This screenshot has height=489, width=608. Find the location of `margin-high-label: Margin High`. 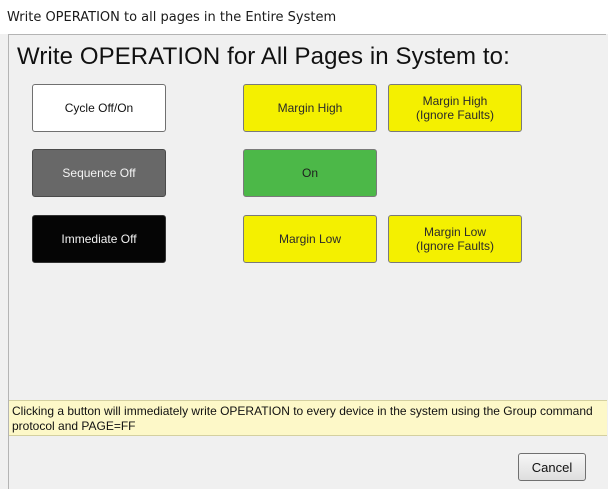

margin-high-label: Margin High is located at coordinates (310, 108).